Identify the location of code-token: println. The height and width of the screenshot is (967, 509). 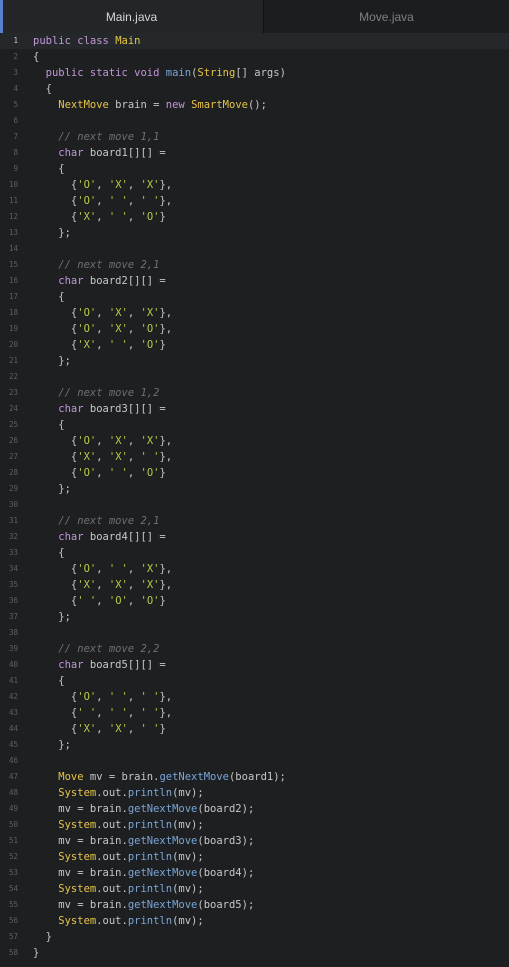
(150, 889).